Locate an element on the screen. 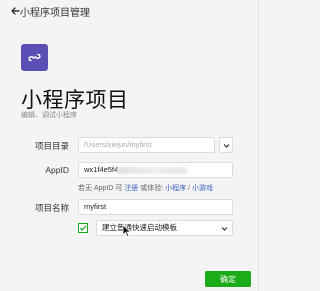 This screenshot has width=320, height=291. appid-field: wx1f4e5f4 is located at coordinates (155, 170).